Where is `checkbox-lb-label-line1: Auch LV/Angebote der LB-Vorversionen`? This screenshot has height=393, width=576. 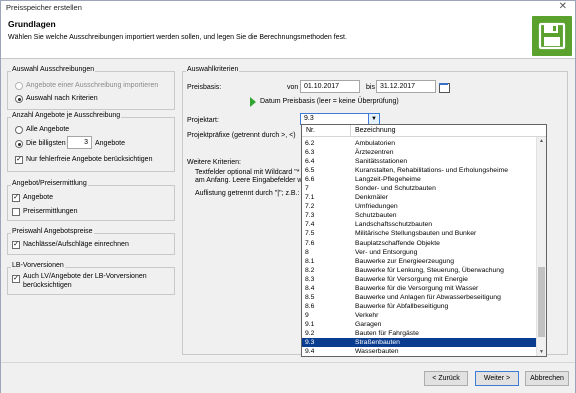 checkbox-lb-label-line1: Auch LV/Angebote der LB-Vorversionen is located at coordinates (85, 276).